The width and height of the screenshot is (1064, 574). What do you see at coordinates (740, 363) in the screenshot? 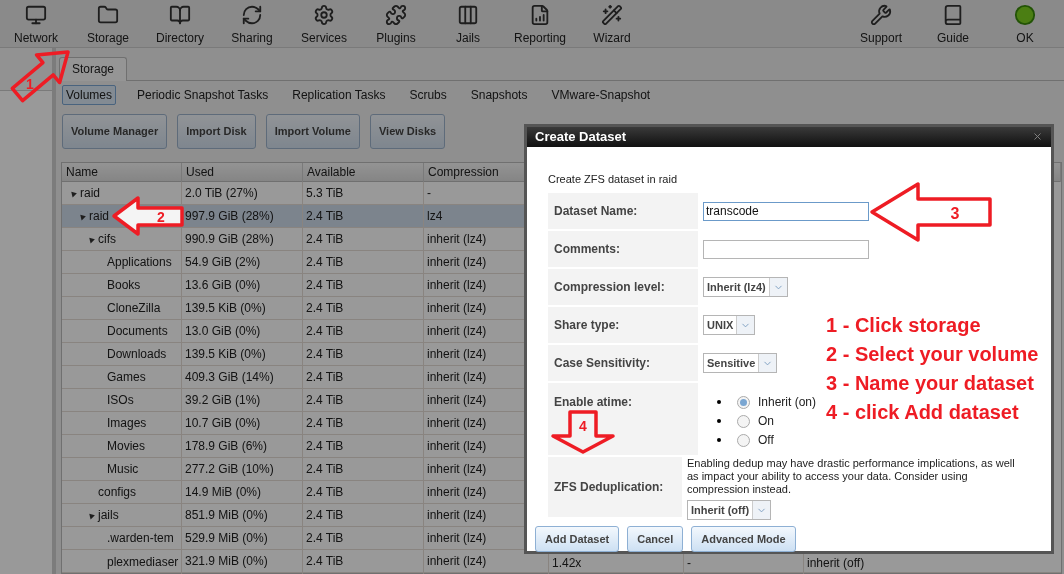
I see `dropdown: Sensitive` at bounding box center [740, 363].